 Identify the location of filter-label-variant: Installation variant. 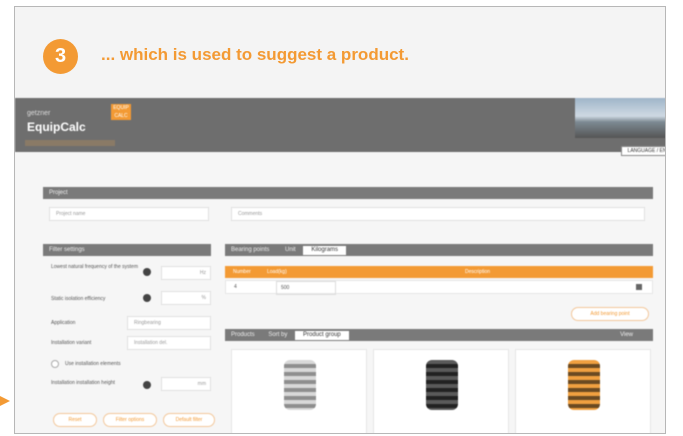
(71, 343).